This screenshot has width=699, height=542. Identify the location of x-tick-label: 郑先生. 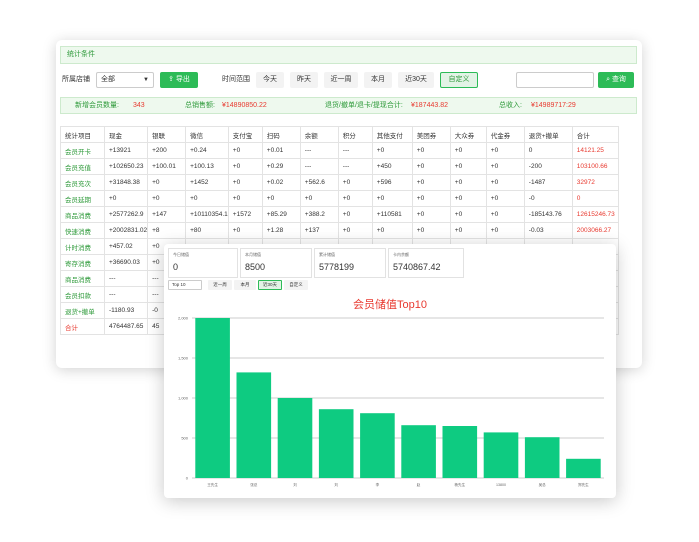
(583, 484).